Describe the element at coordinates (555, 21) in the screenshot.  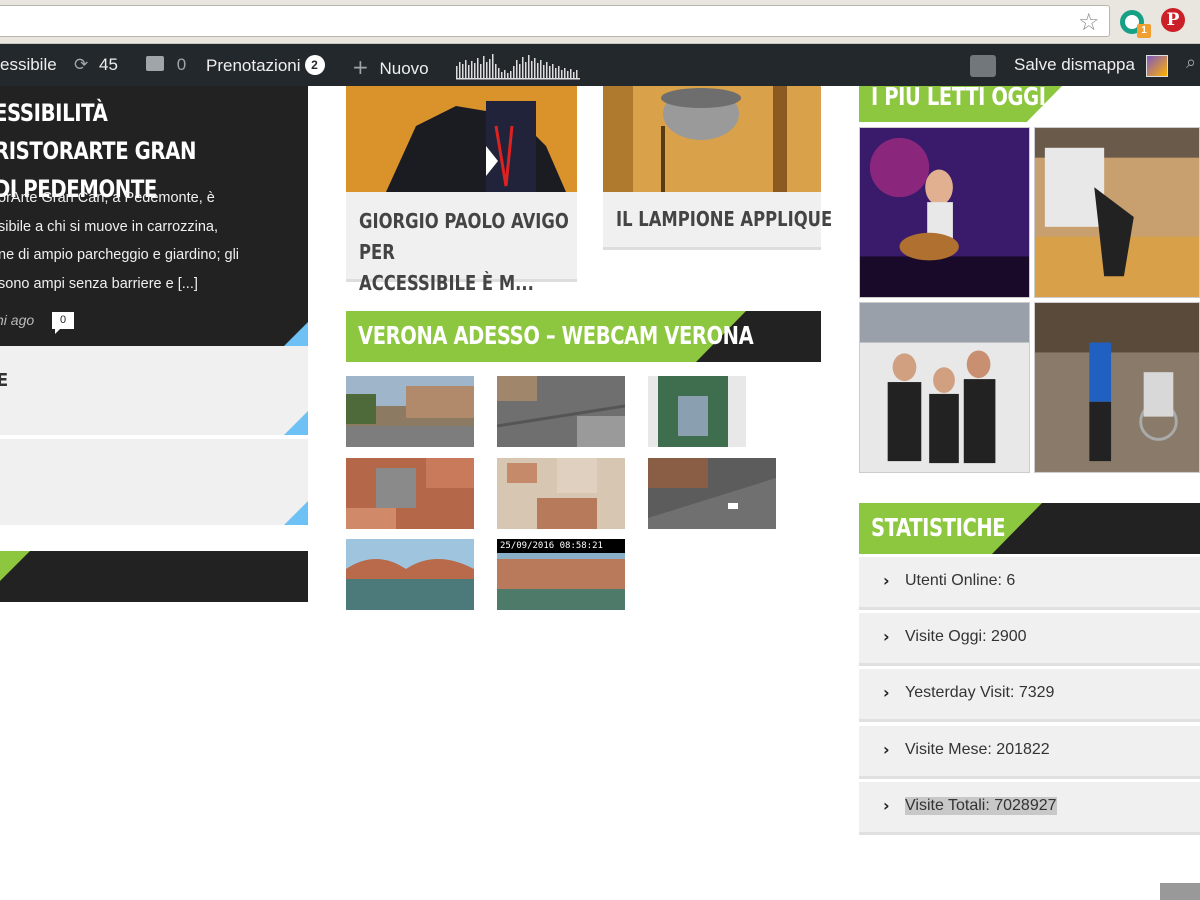
I see `address-bar` at that location.